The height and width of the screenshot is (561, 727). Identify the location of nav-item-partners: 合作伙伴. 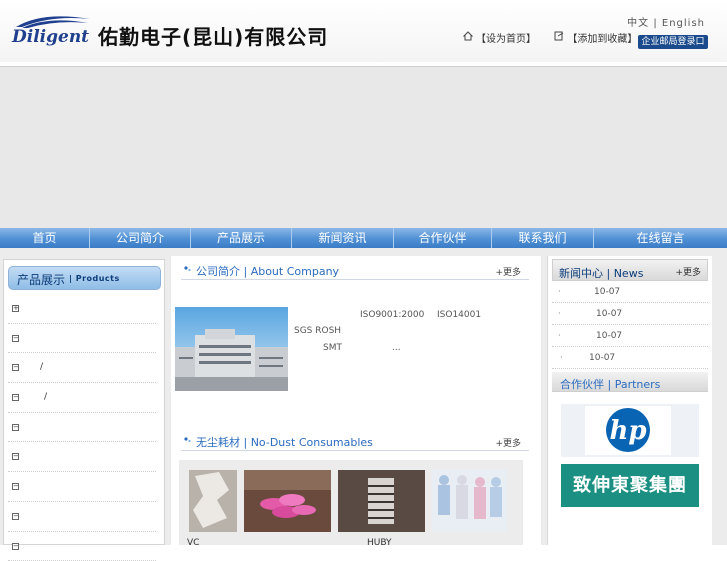
(443, 238).